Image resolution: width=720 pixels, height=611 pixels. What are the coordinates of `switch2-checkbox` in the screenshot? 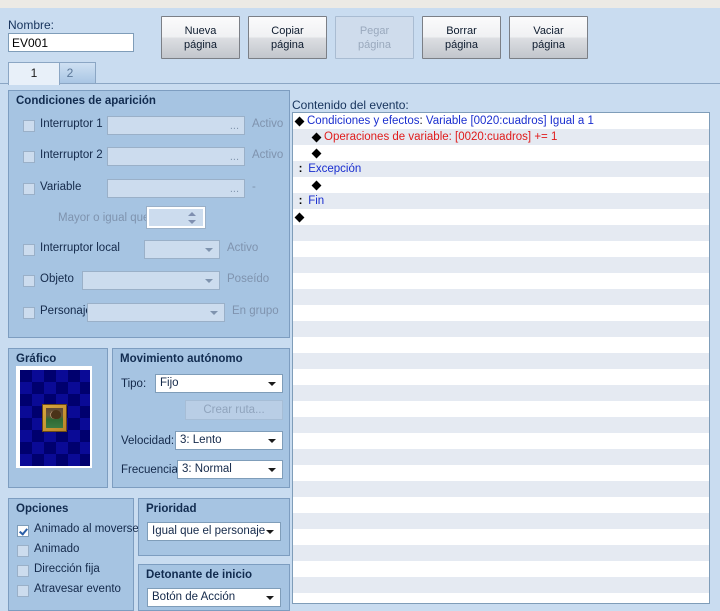 It's located at (29, 157).